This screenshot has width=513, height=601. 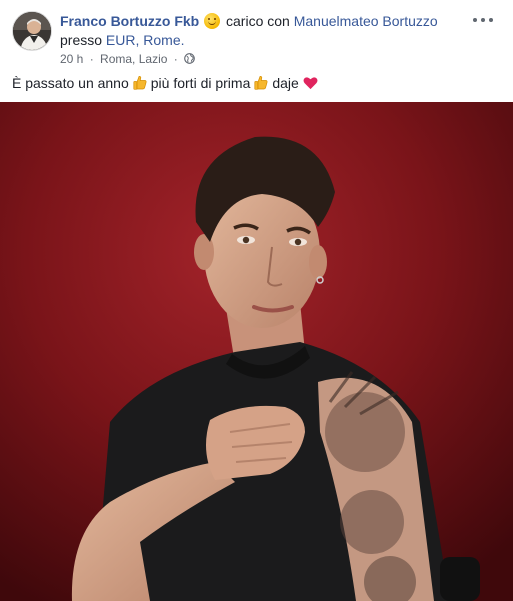 I want to click on post-timestamp: 20 h, so click(x=71, y=59).